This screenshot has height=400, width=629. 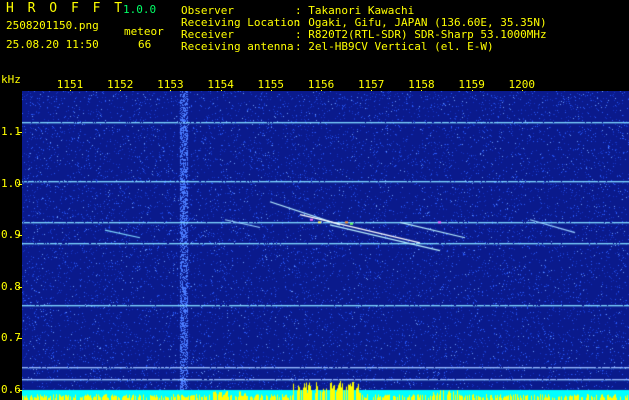 I want to click on meteor-label: meteor, so click(x=144, y=31).